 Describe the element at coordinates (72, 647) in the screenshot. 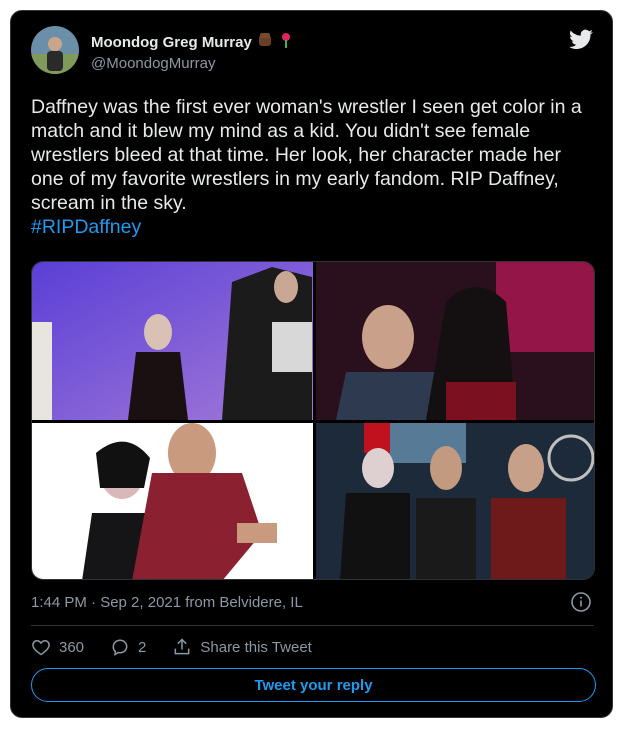

I see `like-count: 360` at that location.